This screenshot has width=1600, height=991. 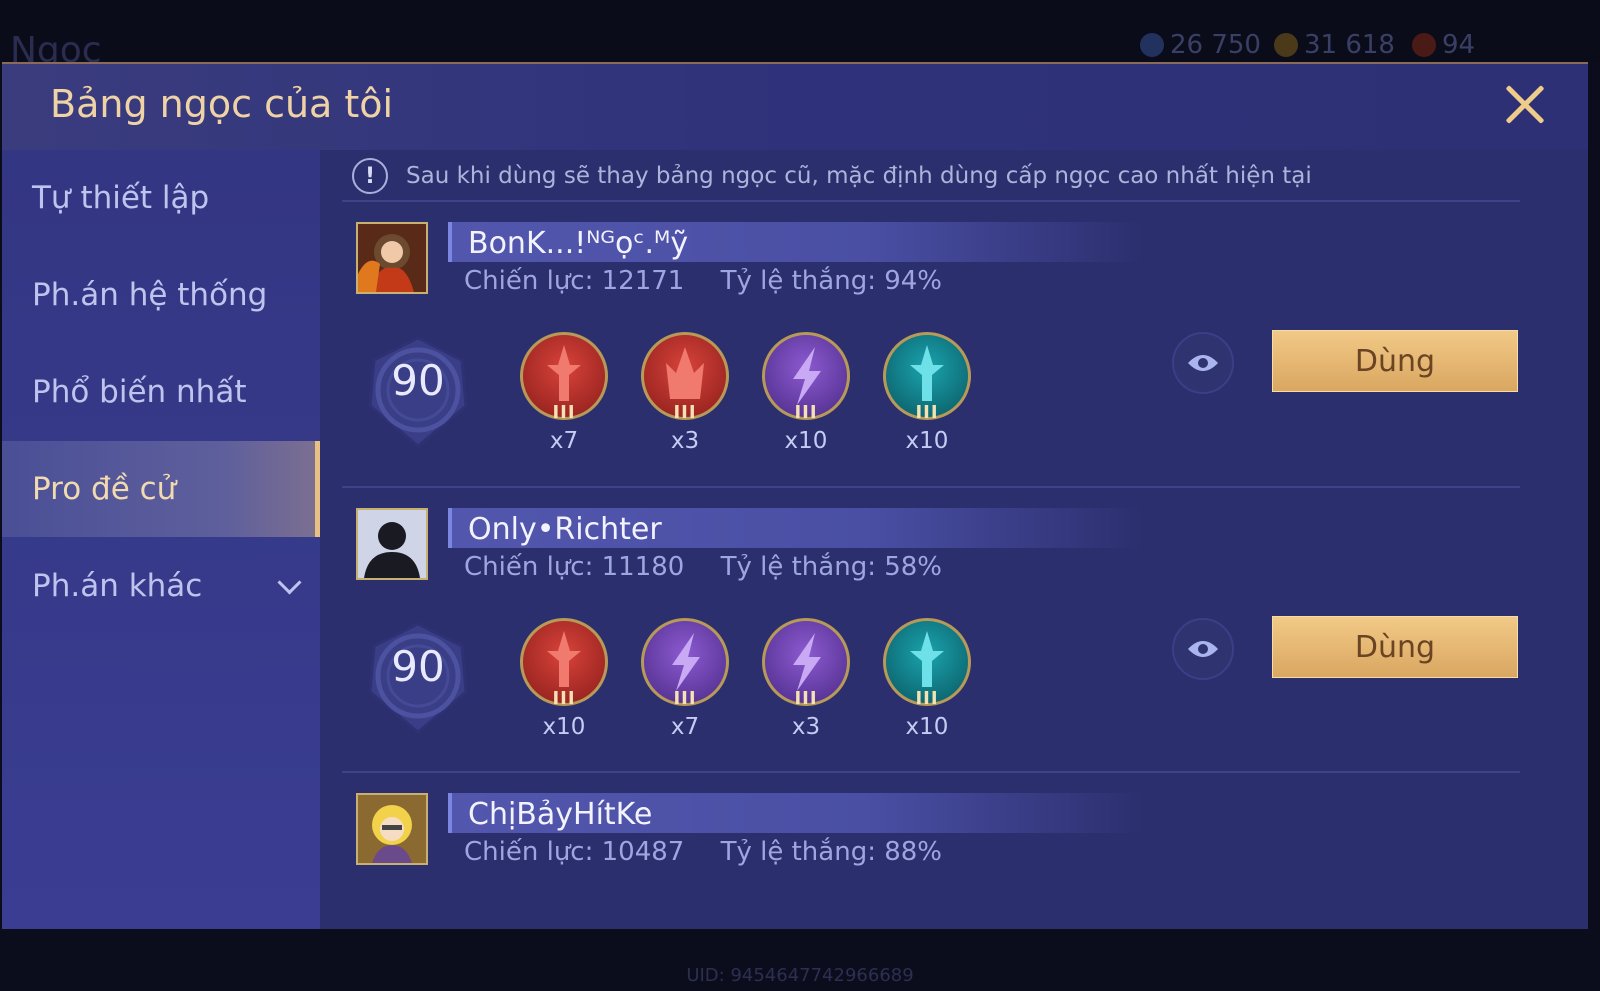 I want to click on rune-gem-list: III x7 III x3 III x10 III x10, so click(x=758, y=397).